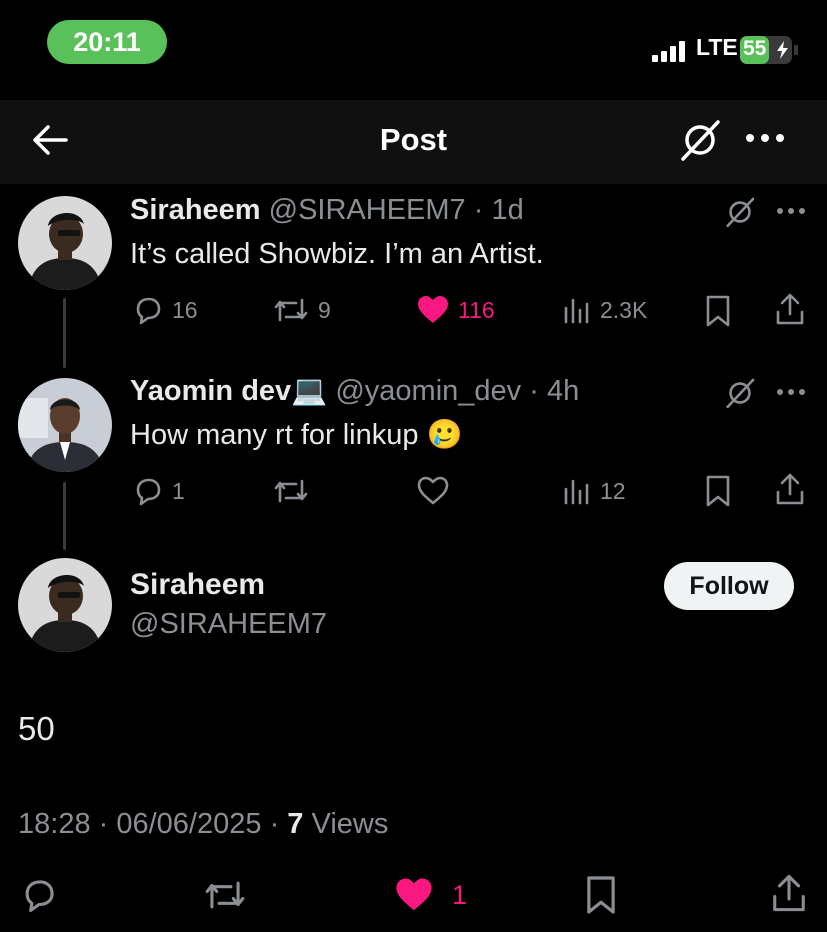 The width and height of the screenshot is (827, 932). I want to click on laptop-emoji: 💻, so click(309, 391).